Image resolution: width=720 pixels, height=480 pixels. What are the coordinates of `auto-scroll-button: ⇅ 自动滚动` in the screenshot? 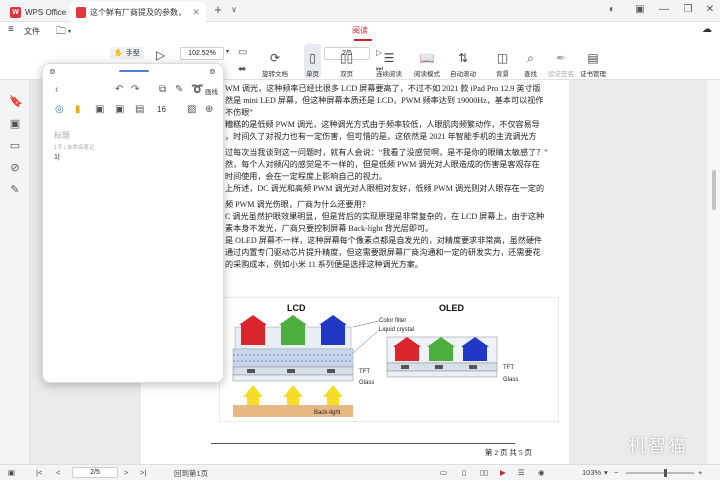 It's located at (463, 61).